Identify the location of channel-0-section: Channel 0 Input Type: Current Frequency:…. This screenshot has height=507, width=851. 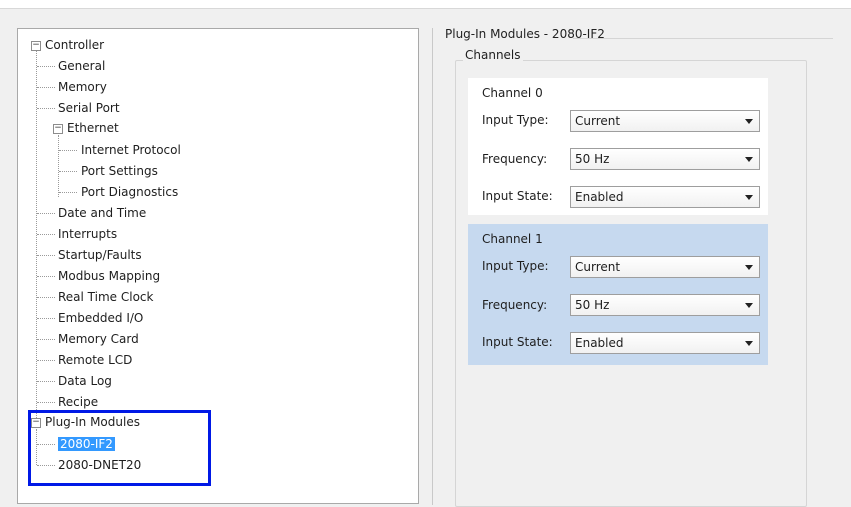
(618, 146).